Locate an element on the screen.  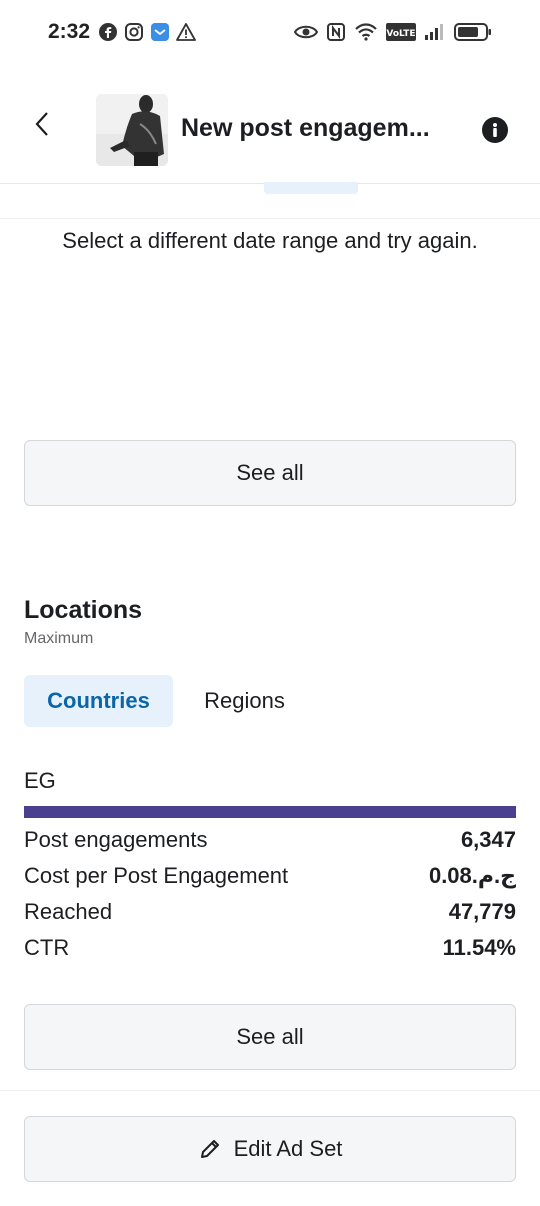
status-left-icons is located at coordinates (147, 32).